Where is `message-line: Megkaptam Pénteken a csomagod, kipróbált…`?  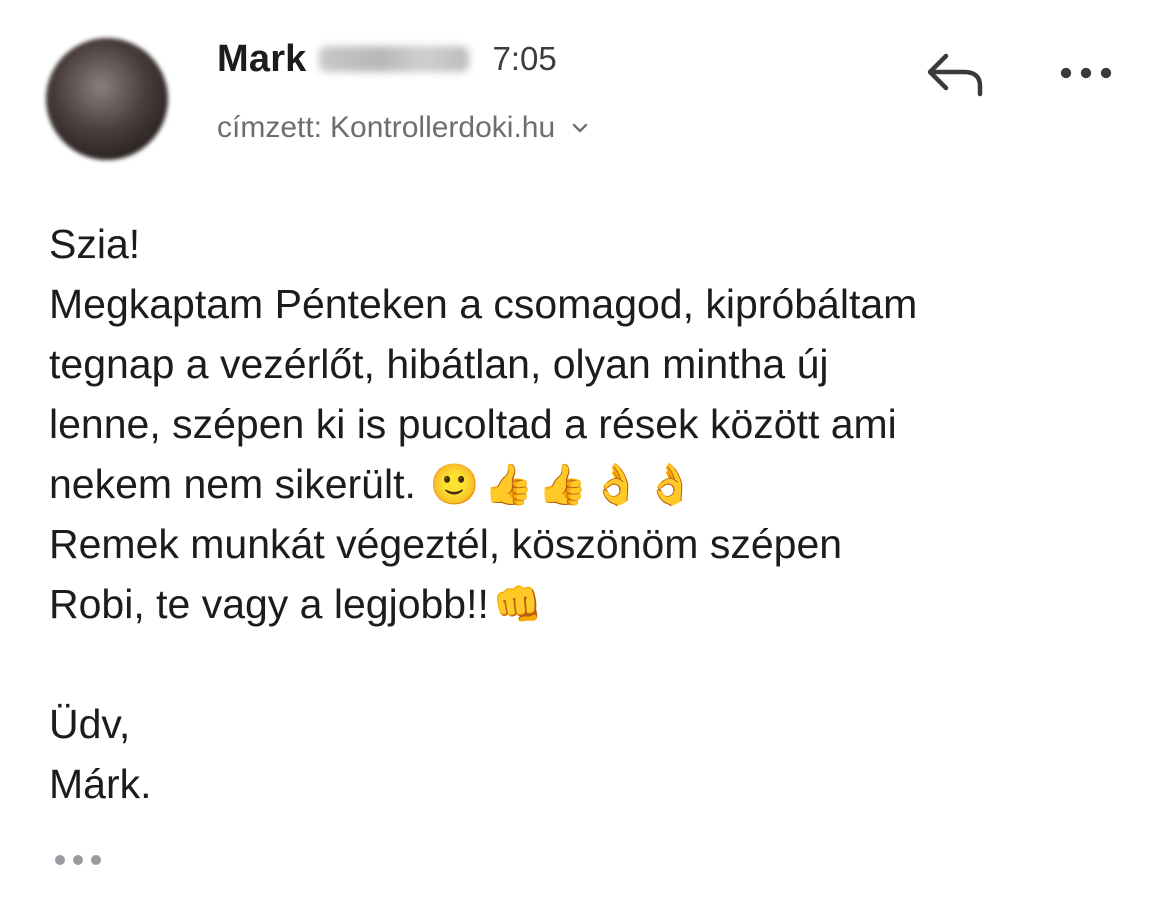
message-line: Megkaptam Pénteken a csomagod, kipróbált… is located at coordinates (483, 304).